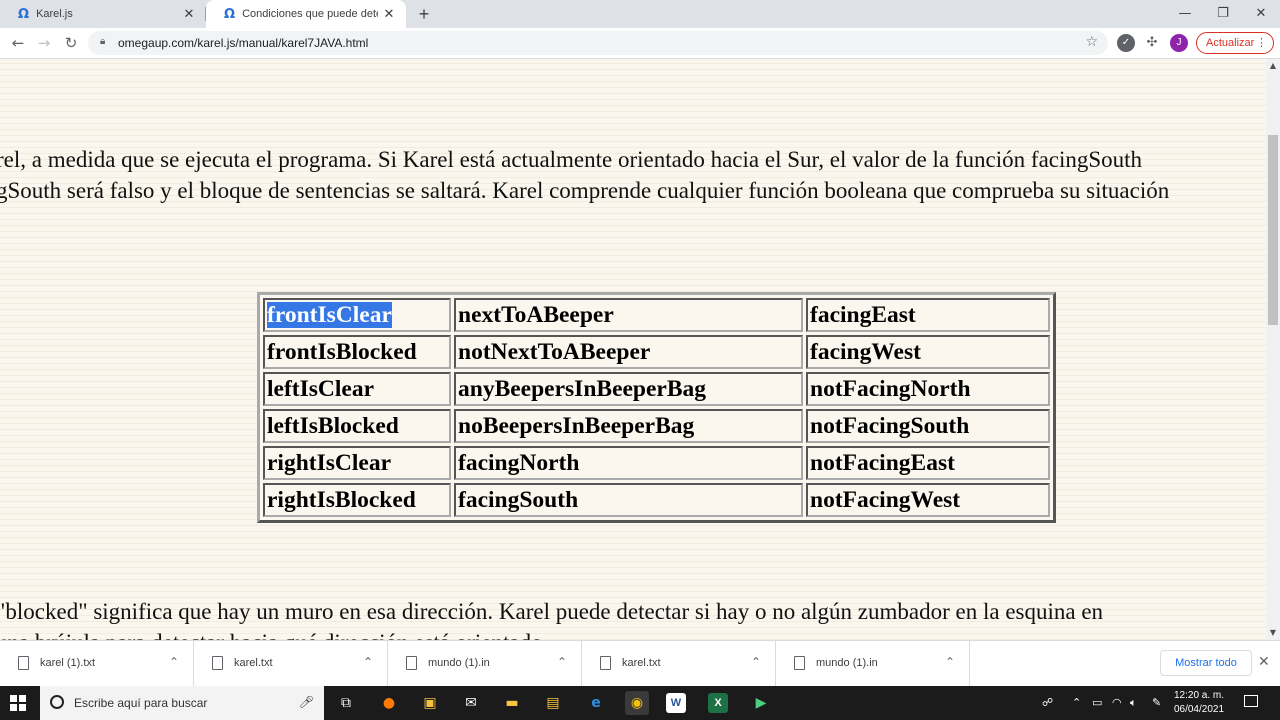 This screenshot has width=1280, height=720. What do you see at coordinates (357, 500) in the screenshot?
I see `table-cell: rightIsBlocked` at bounding box center [357, 500].